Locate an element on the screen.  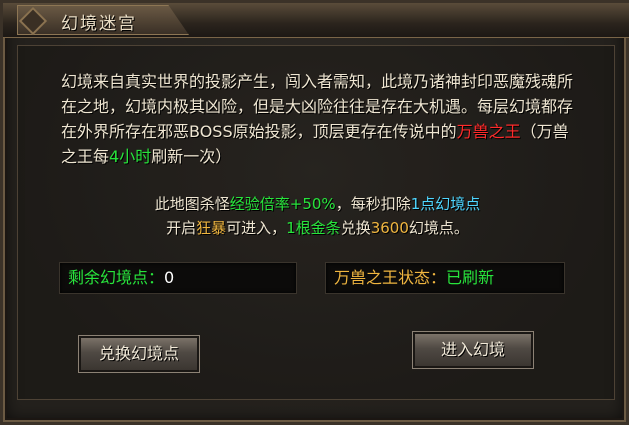
info-text: 兑换 is located at coordinates (355, 228).